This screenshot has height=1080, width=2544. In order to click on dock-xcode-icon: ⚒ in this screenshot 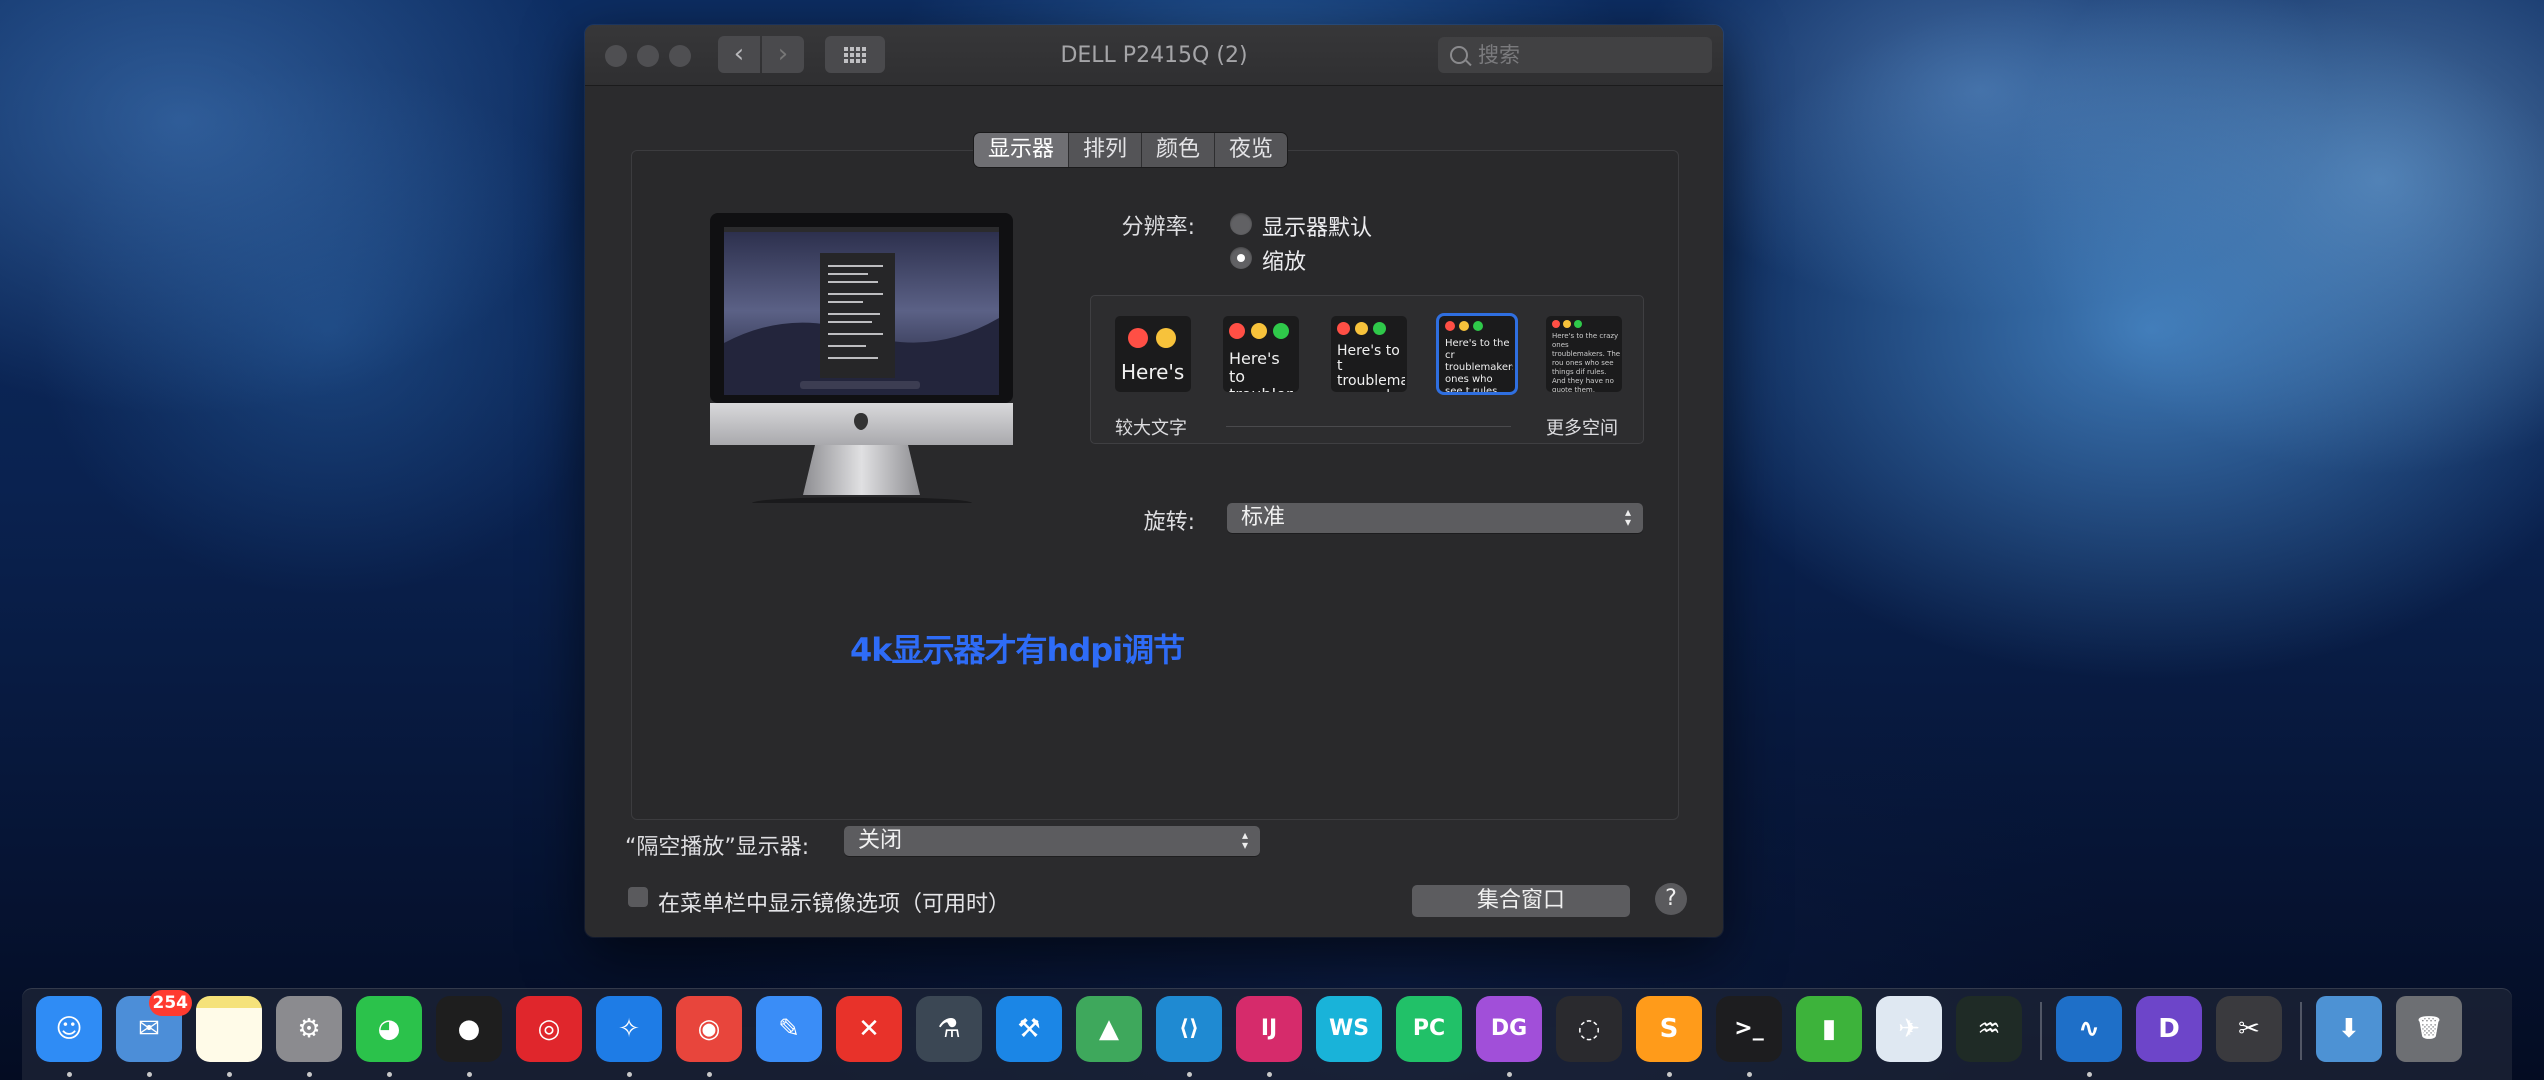, I will do `click(1029, 1029)`.